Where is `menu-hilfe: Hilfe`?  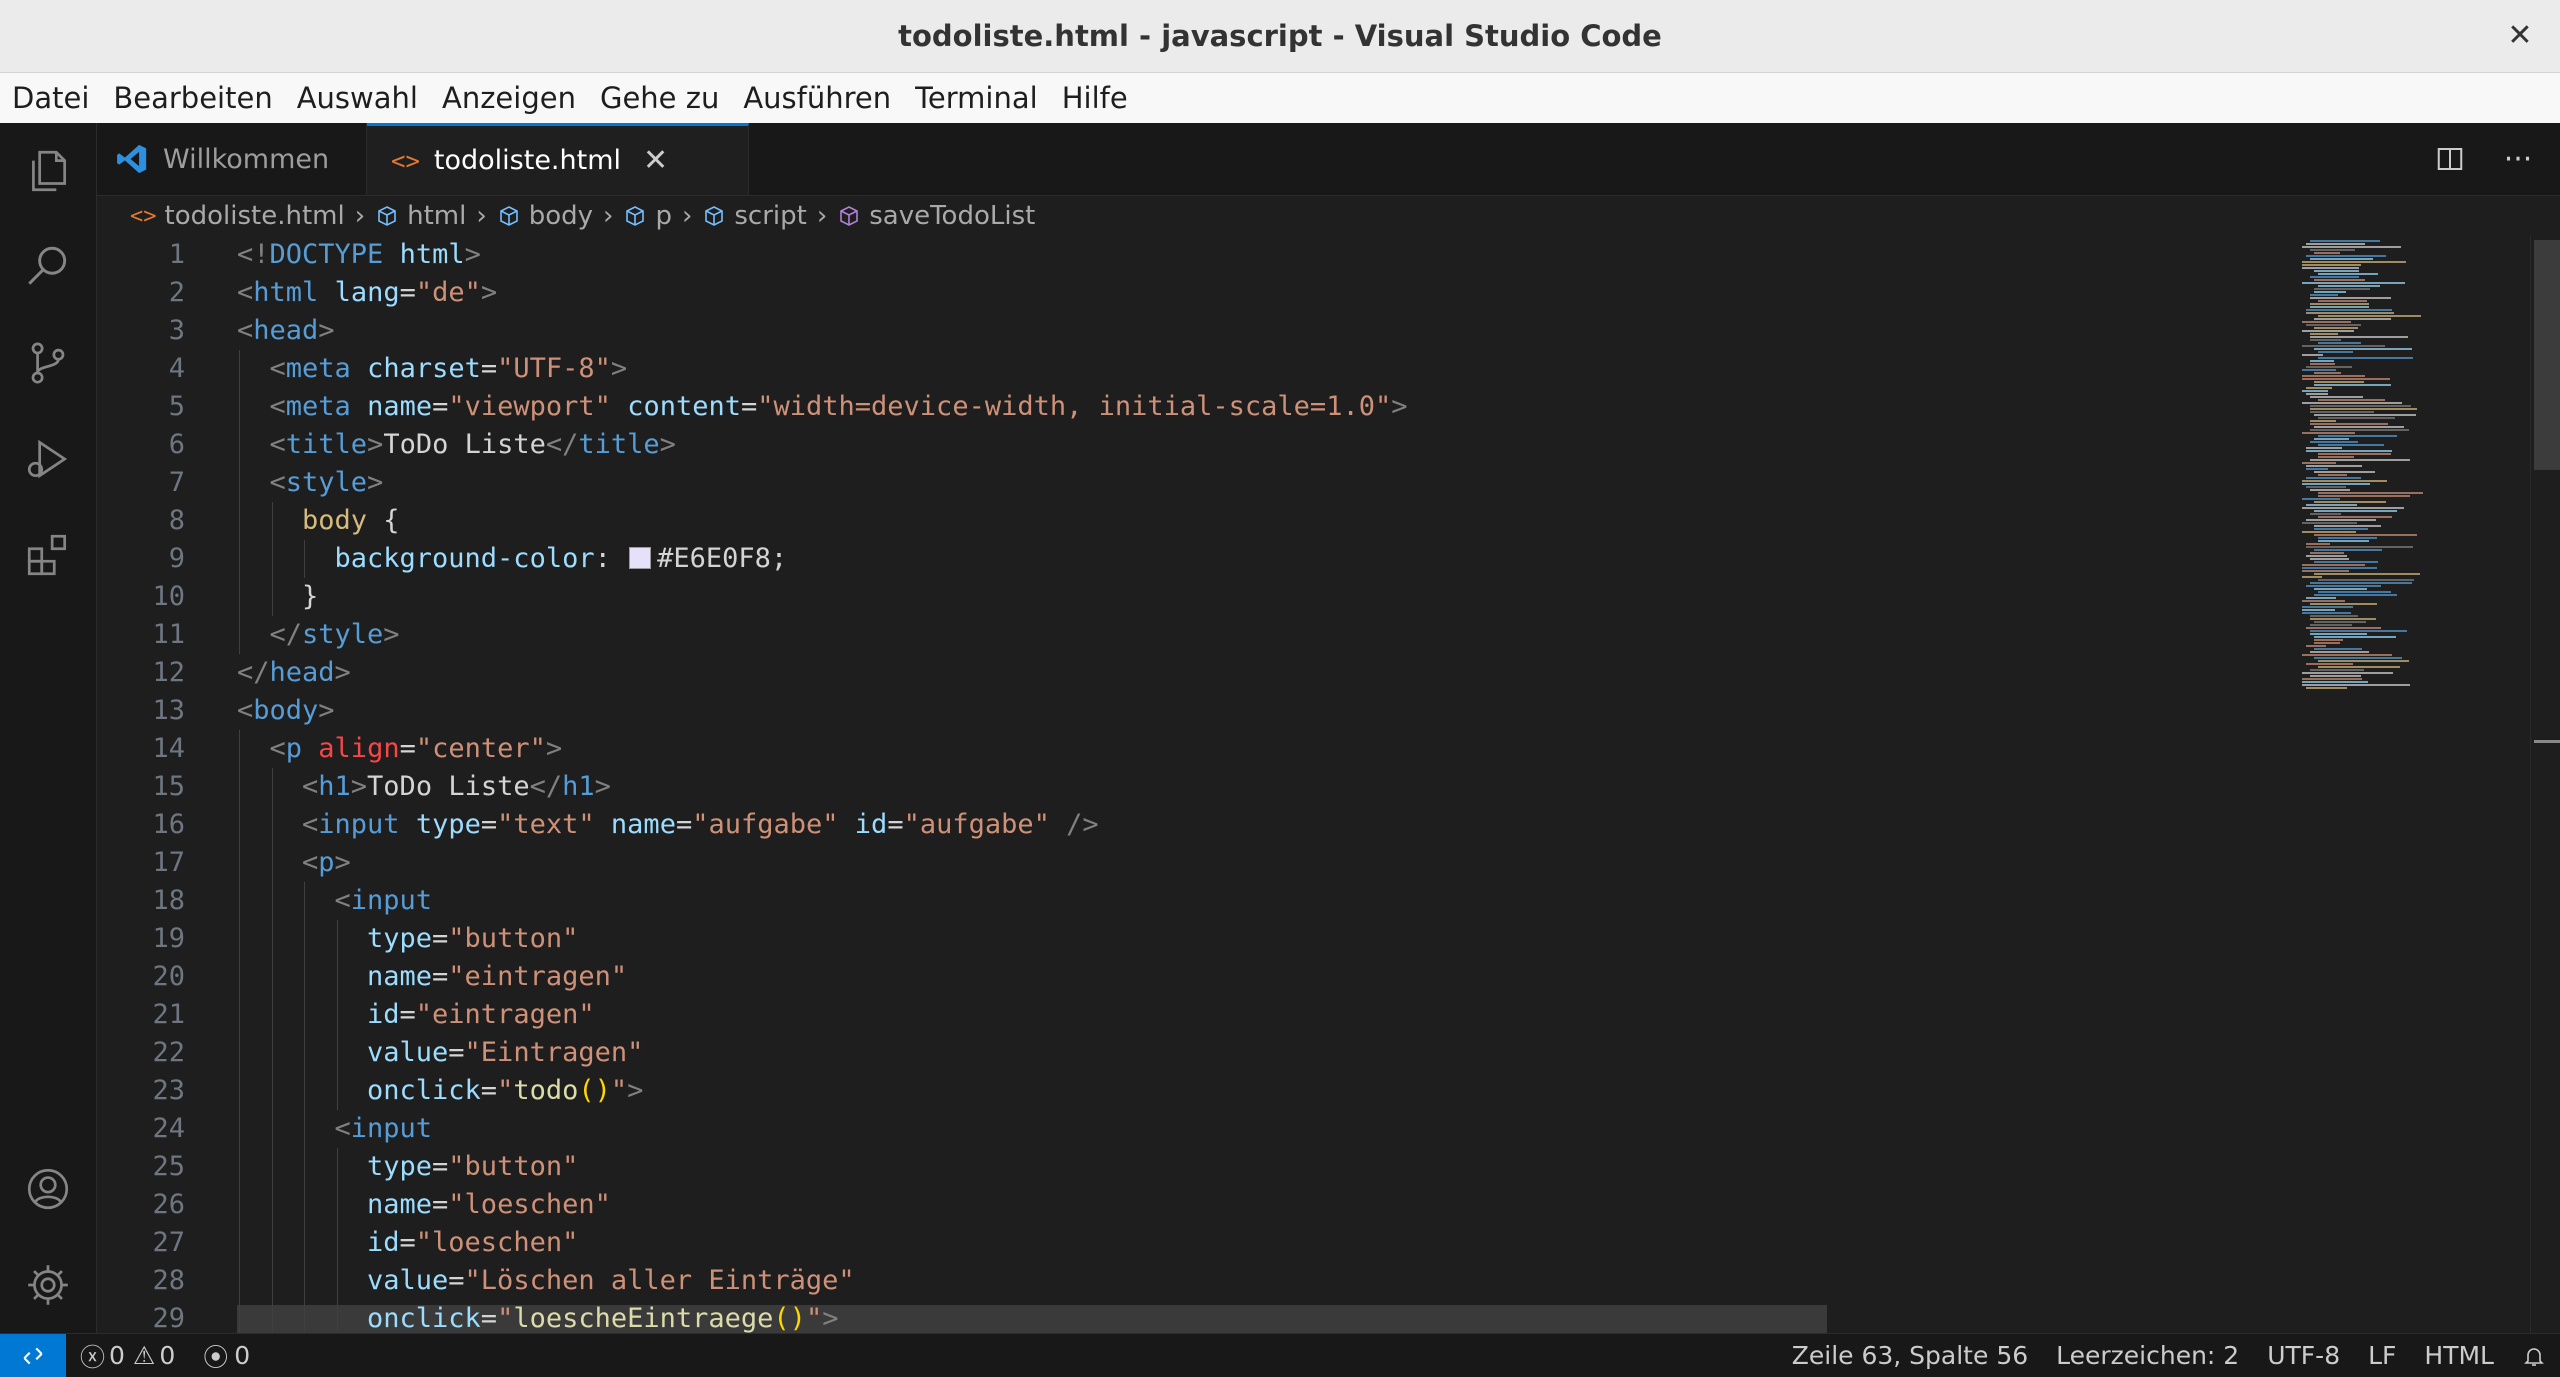 menu-hilfe: Hilfe is located at coordinates (1095, 98).